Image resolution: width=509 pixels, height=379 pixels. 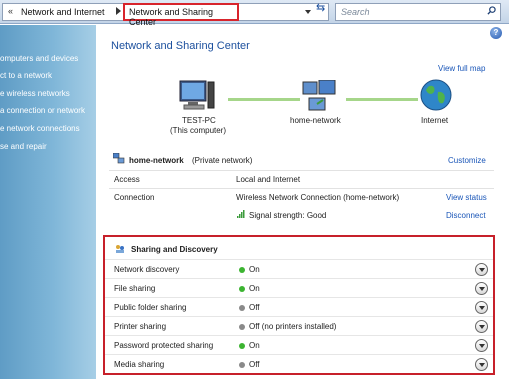 What do you see at coordinates (241, 214) in the screenshot?
I see `signal-strength-icon` at bounding box center [241, 214].